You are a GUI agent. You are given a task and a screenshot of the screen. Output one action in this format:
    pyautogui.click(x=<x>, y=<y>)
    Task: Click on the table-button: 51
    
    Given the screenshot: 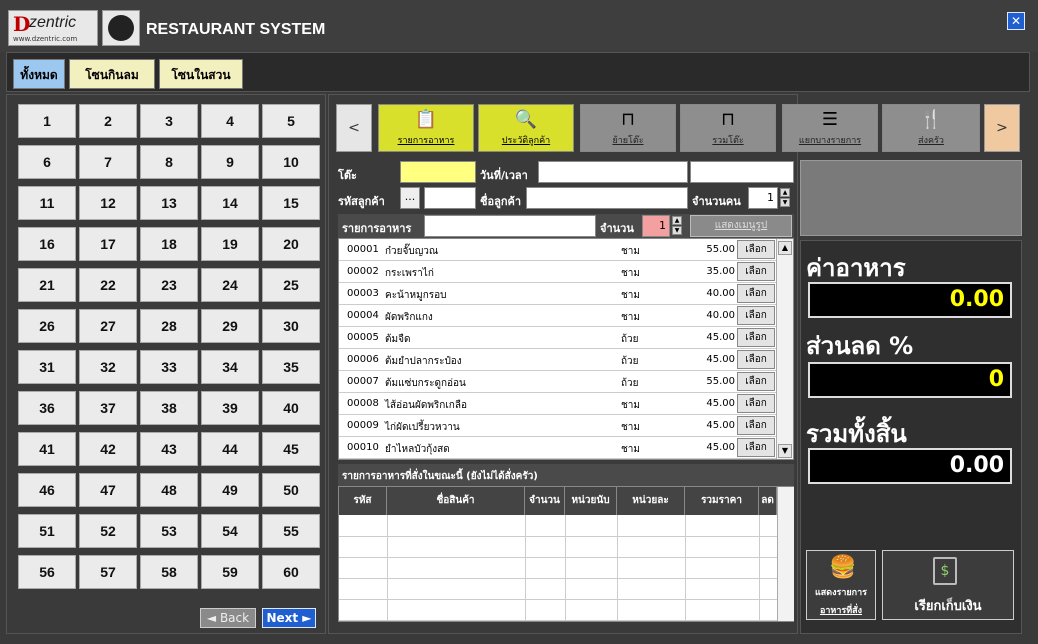 What is the action you would take?
    pyautogui.click(x=47, y=531)
    